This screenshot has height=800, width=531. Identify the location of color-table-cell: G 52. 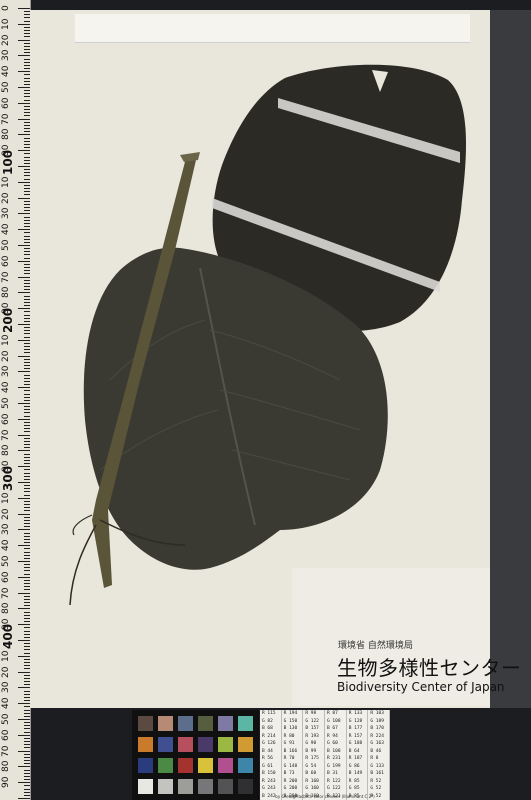
(379, 789).